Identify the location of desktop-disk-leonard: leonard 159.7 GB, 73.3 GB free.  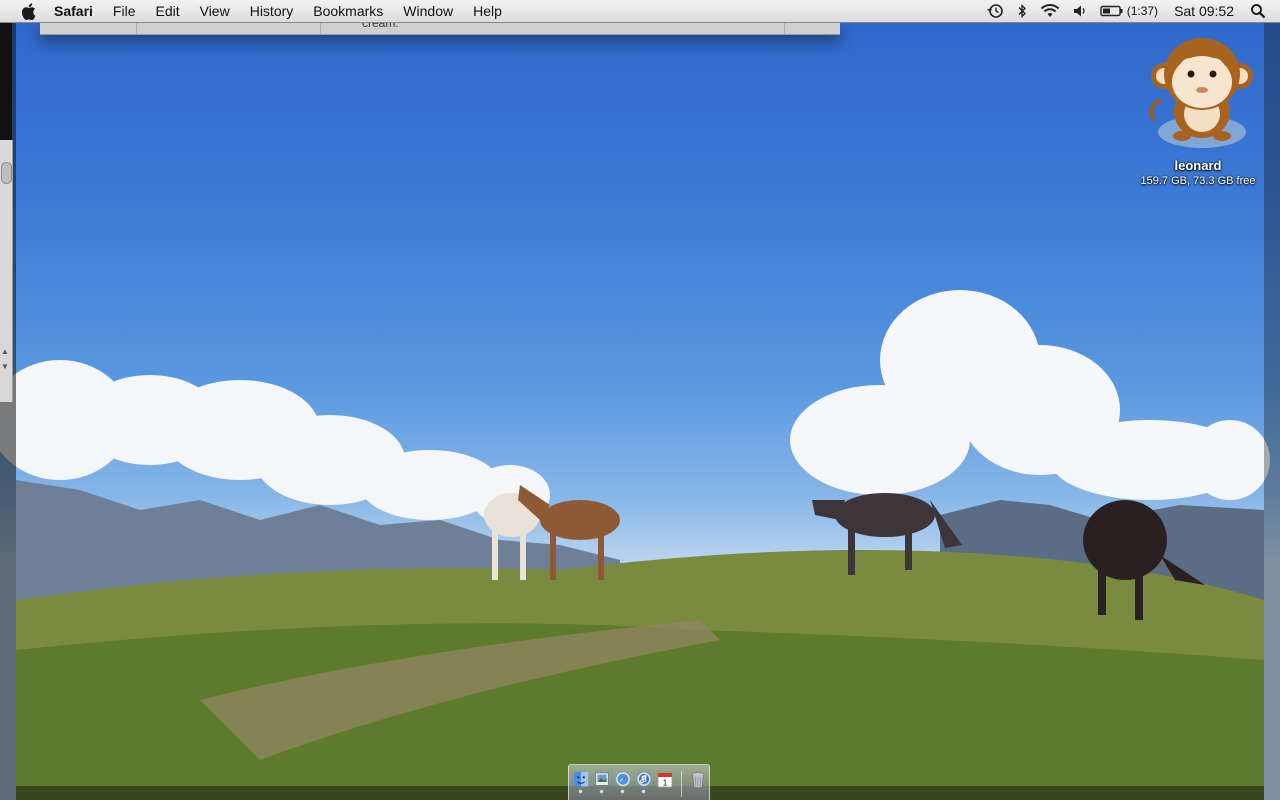
(1198, 110).